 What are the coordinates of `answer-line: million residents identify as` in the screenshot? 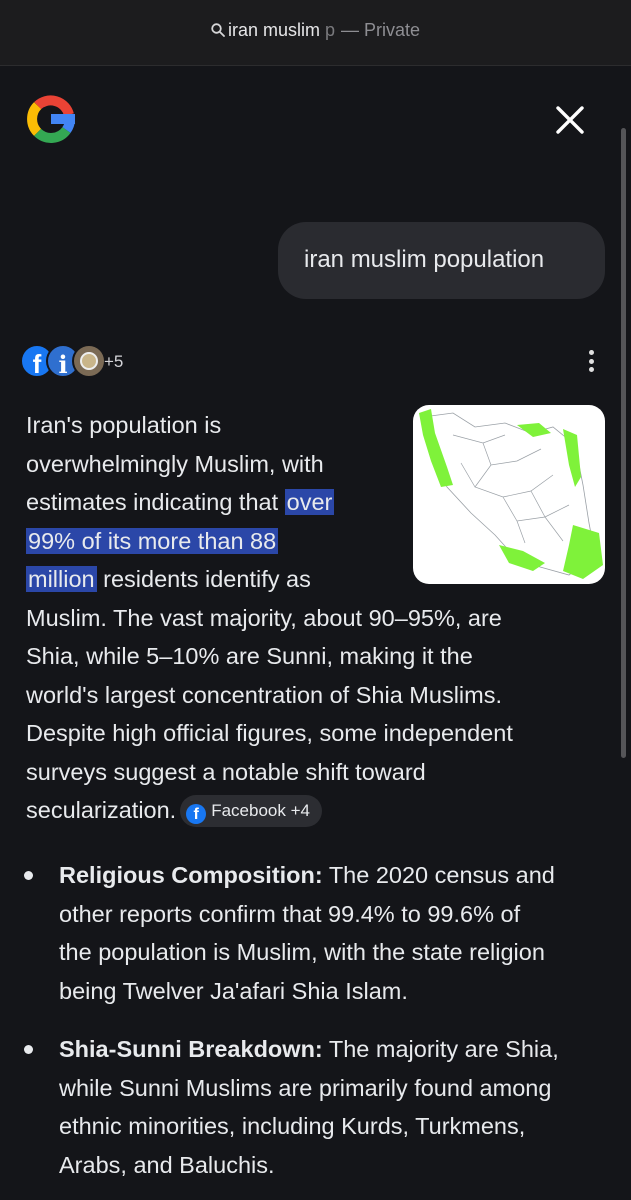 It's located at (168, 579).